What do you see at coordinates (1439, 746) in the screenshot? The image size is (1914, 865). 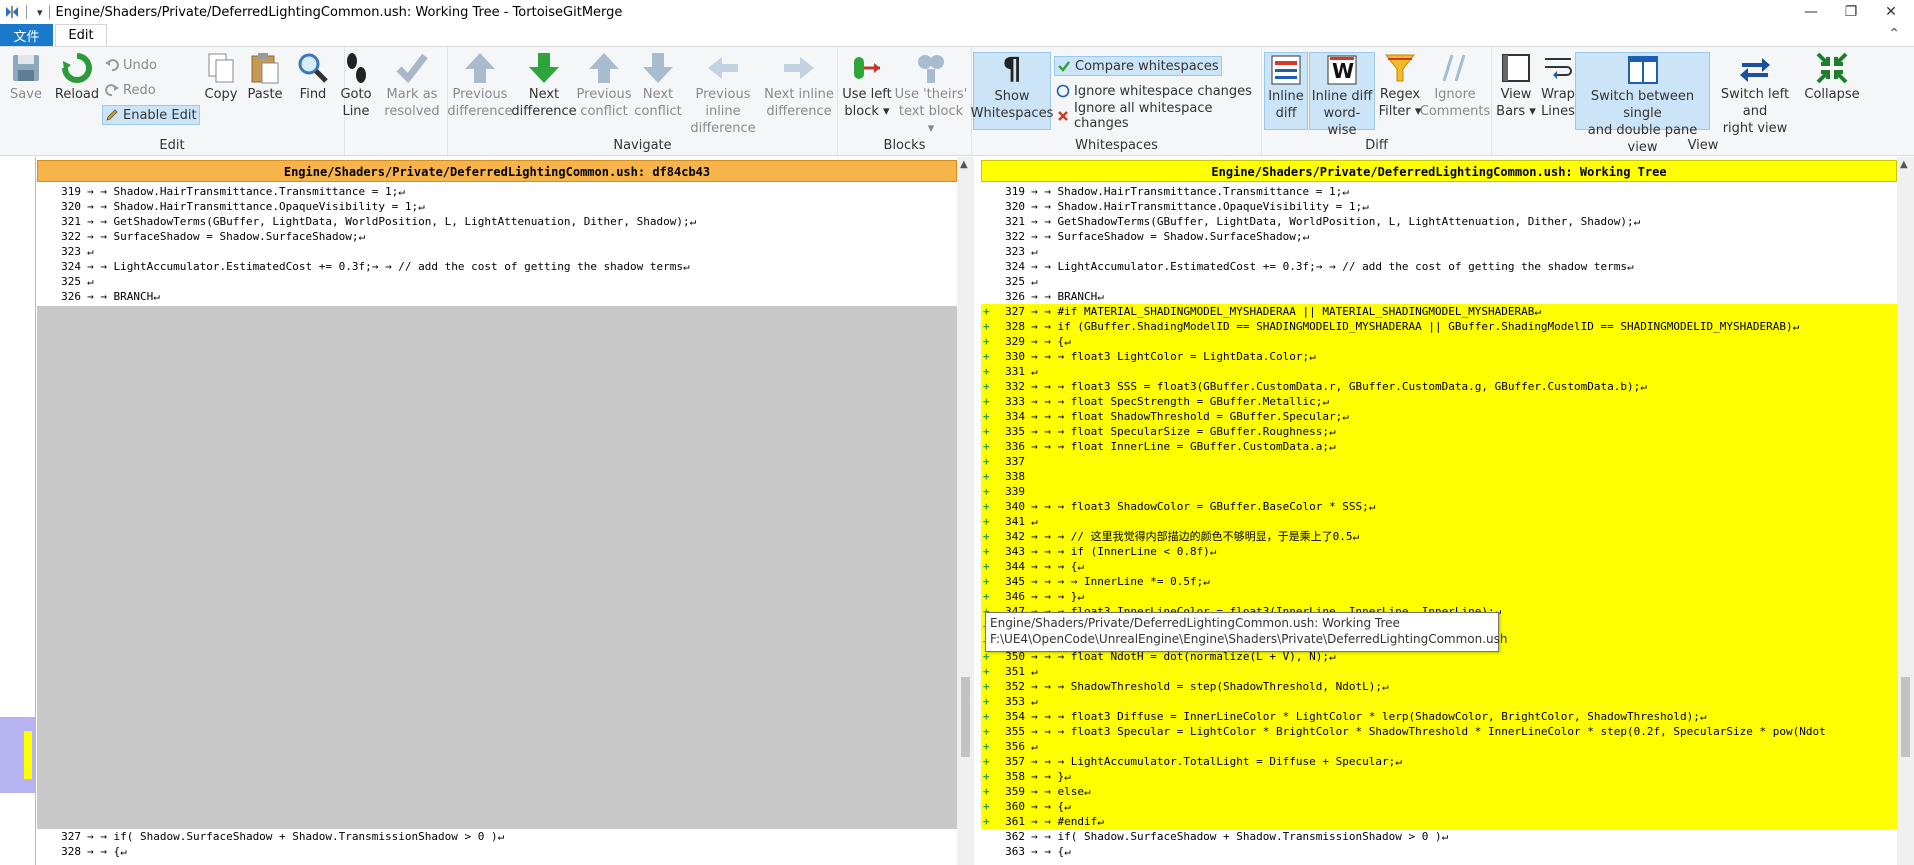 I see `code-line: +356 ↵` at bounding box center [1439, 746].